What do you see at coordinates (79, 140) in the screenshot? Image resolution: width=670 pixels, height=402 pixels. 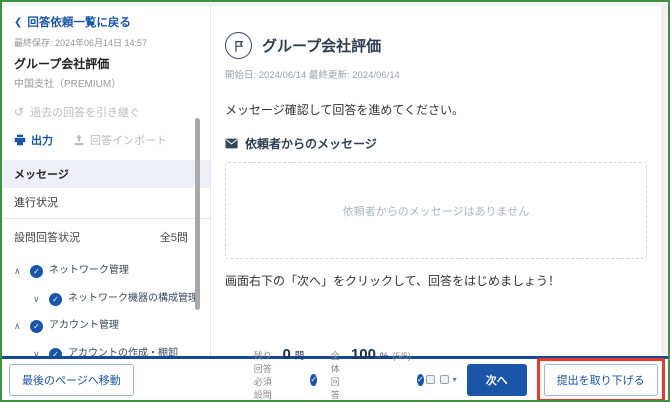 I see `upload-icon` at bounding box center [79, 140].